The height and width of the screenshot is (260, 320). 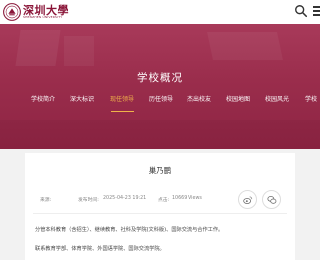 I want to click on section-nav: 学校简介 深大标识 现任领导 历任领导 杰出校友 校园地图 校园风光 学校, so click(x=160, y=103).